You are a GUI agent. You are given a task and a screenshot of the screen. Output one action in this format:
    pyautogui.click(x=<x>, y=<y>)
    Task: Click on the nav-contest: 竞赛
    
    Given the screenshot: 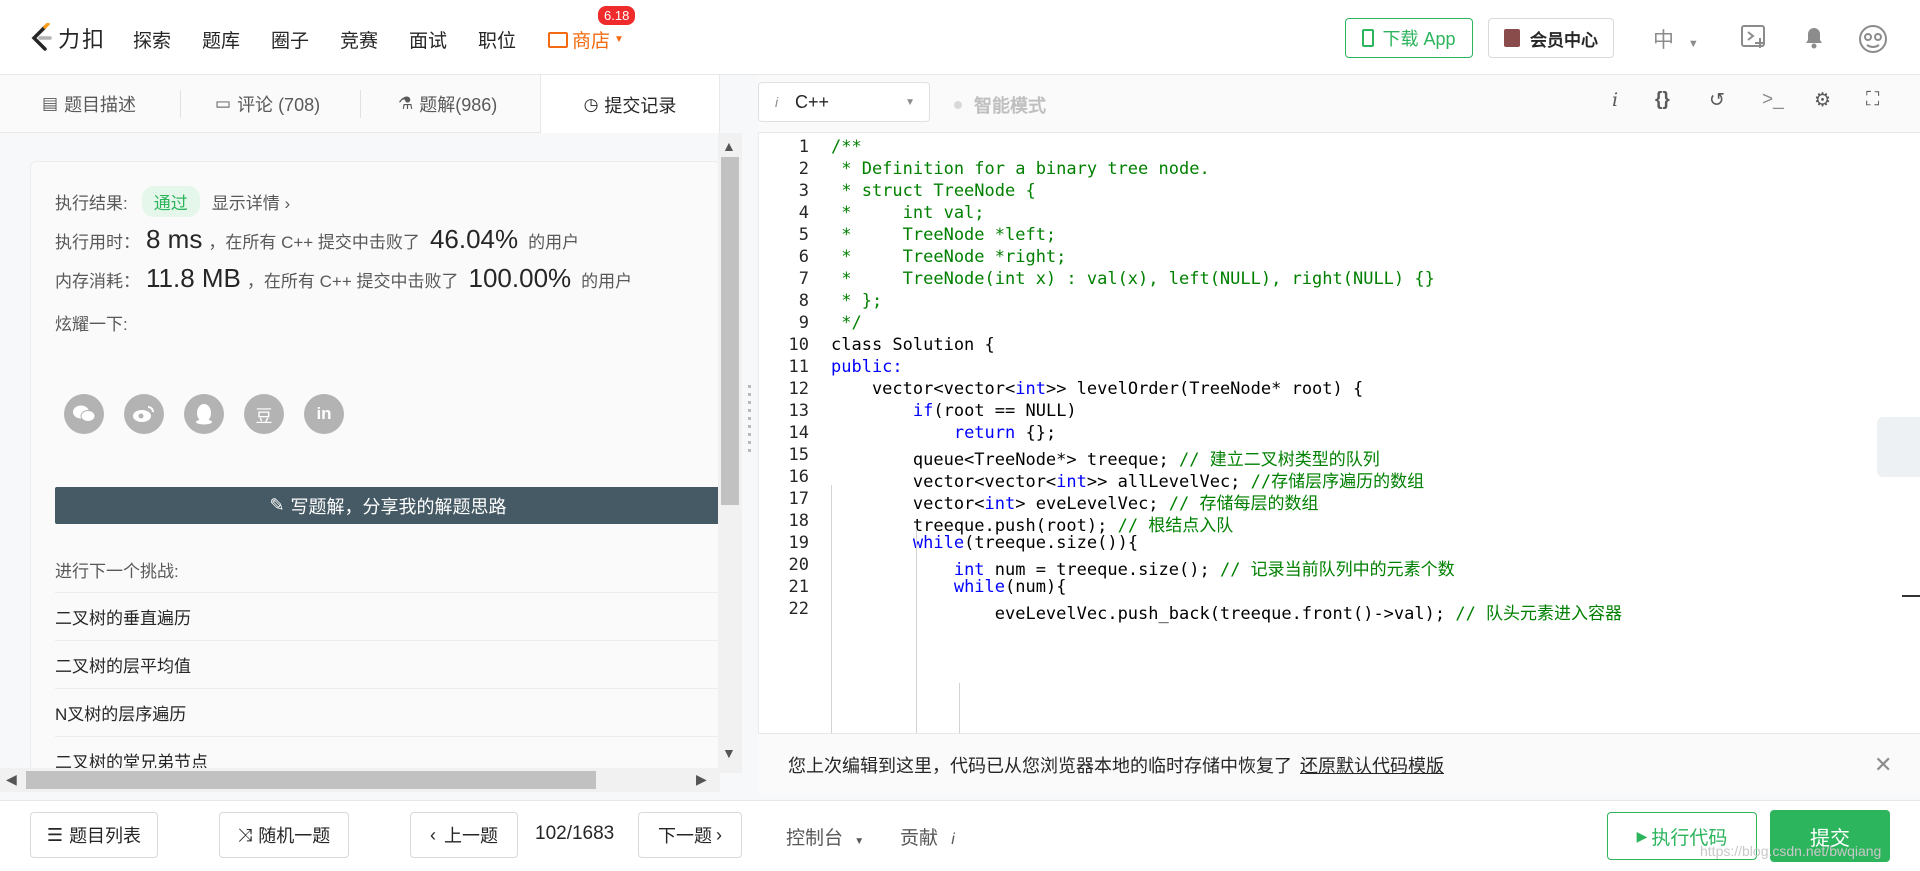 What is the action you would take?
    pyautogui.click(x=359, y=39)
    